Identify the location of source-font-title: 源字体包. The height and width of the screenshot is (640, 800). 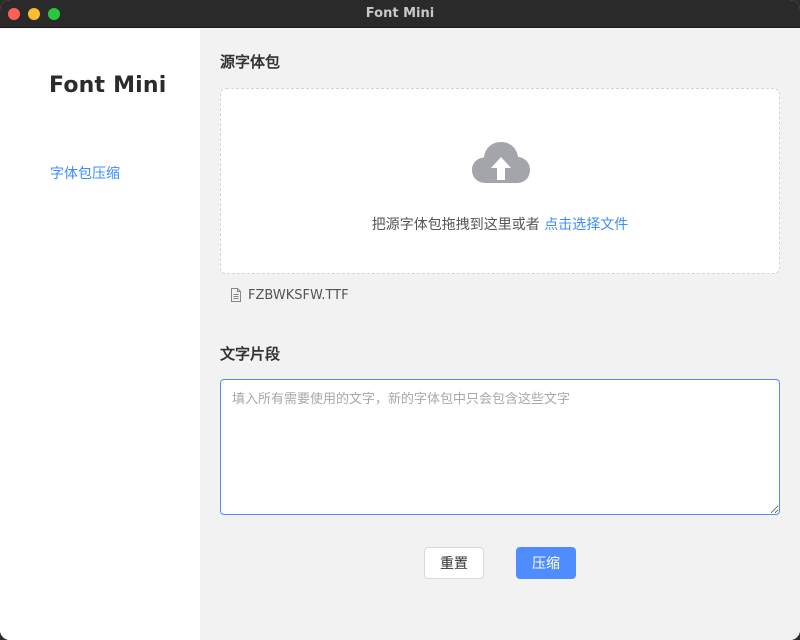
(250, 62).